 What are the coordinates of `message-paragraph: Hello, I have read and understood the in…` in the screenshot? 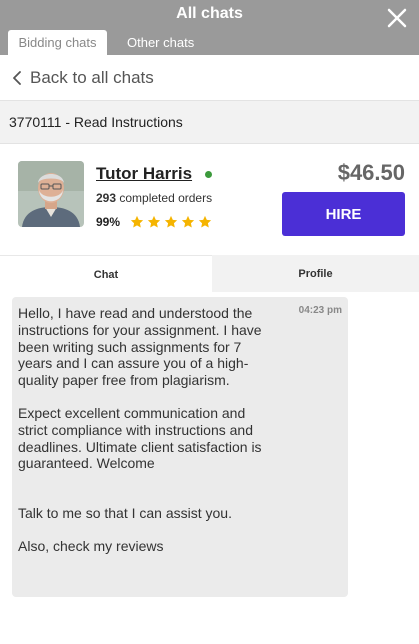 It's located at (140, 347).